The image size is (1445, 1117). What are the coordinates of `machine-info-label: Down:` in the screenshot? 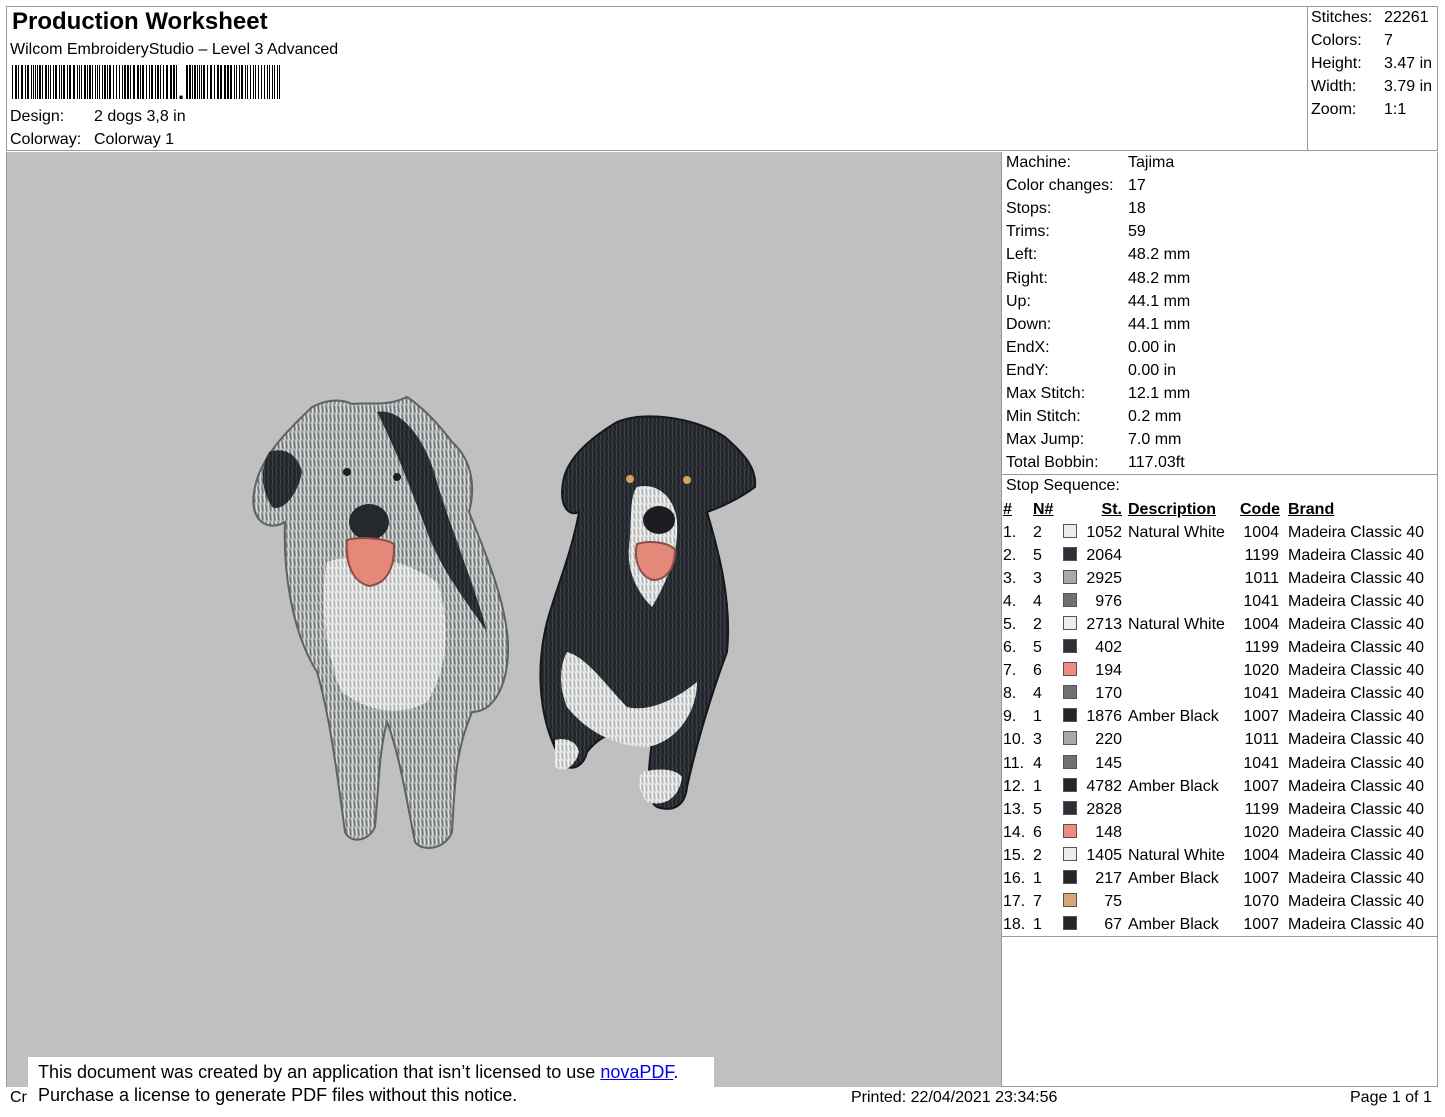 It's located at (1029, 324).